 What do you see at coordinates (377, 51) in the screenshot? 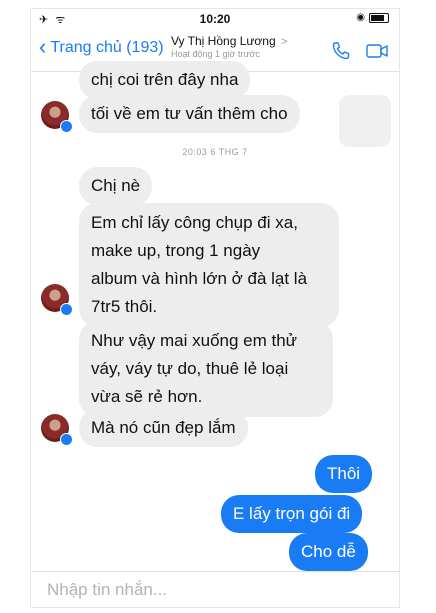
I see `video-camera-icon` at bounding box center [377, 51].